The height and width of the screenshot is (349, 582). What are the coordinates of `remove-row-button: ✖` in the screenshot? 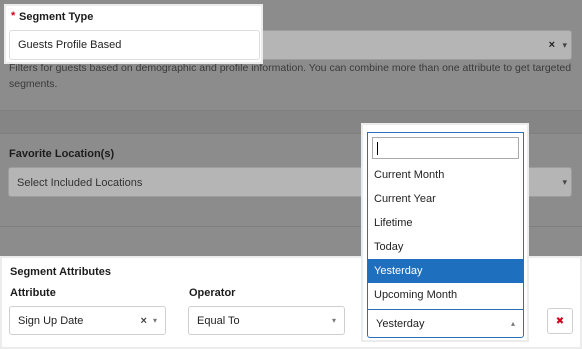 It's located at (560, 321).